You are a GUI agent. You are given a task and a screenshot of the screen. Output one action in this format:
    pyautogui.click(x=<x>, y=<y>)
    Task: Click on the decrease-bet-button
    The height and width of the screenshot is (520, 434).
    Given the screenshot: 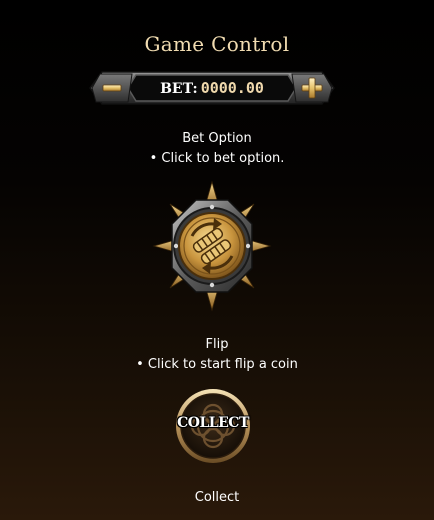 What is the action you would take?
    pyautogui.click(x=113, y=88)
    